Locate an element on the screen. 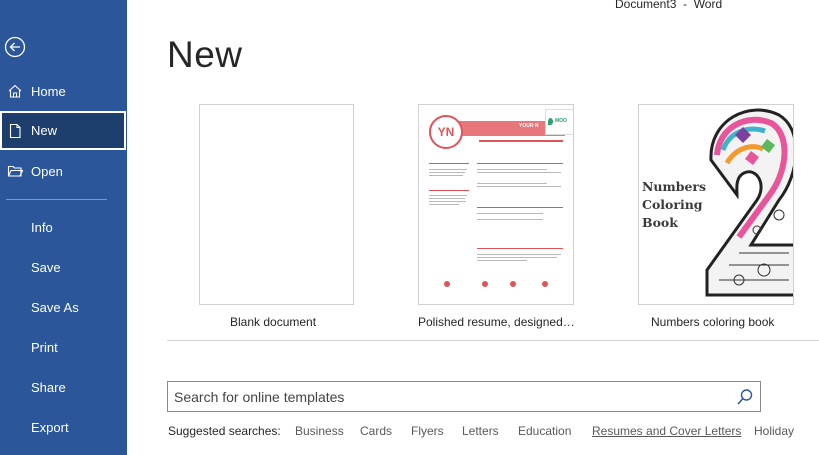 The width and height of the screenshot is (819, 455). template-polished-resume: YOUR N YN MOO is located at coordinates (496, 204).